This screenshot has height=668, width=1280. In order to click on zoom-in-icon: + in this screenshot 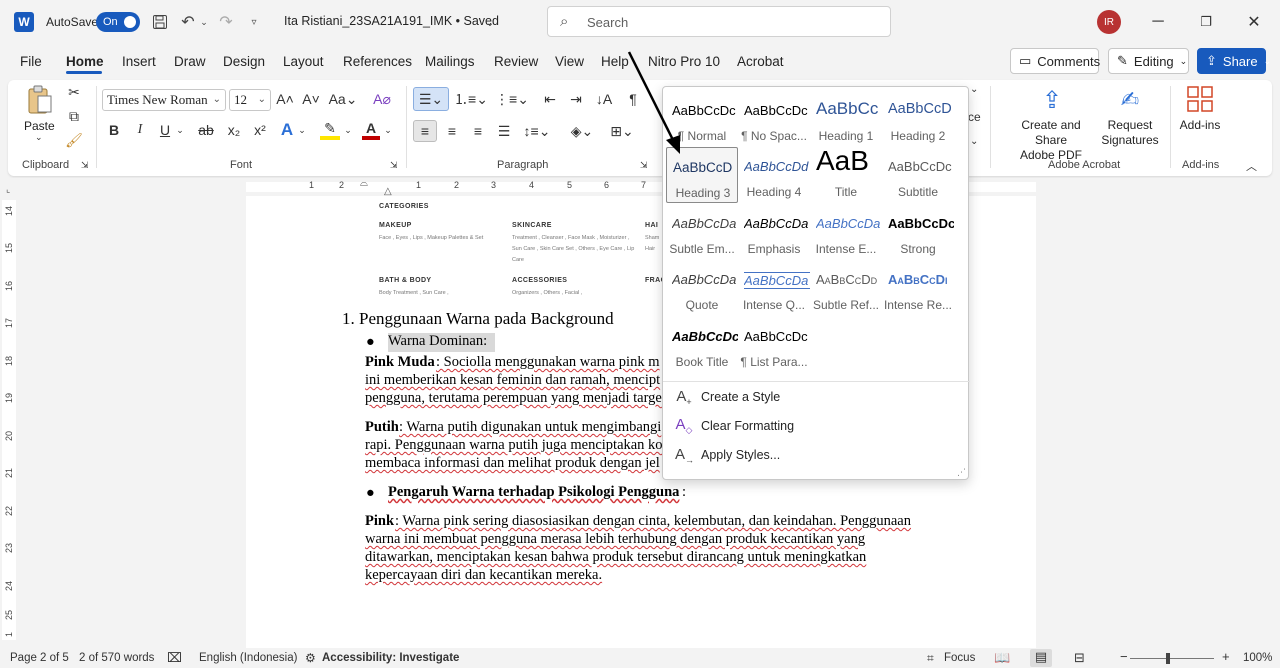, I will do `click(1226, 656)`.